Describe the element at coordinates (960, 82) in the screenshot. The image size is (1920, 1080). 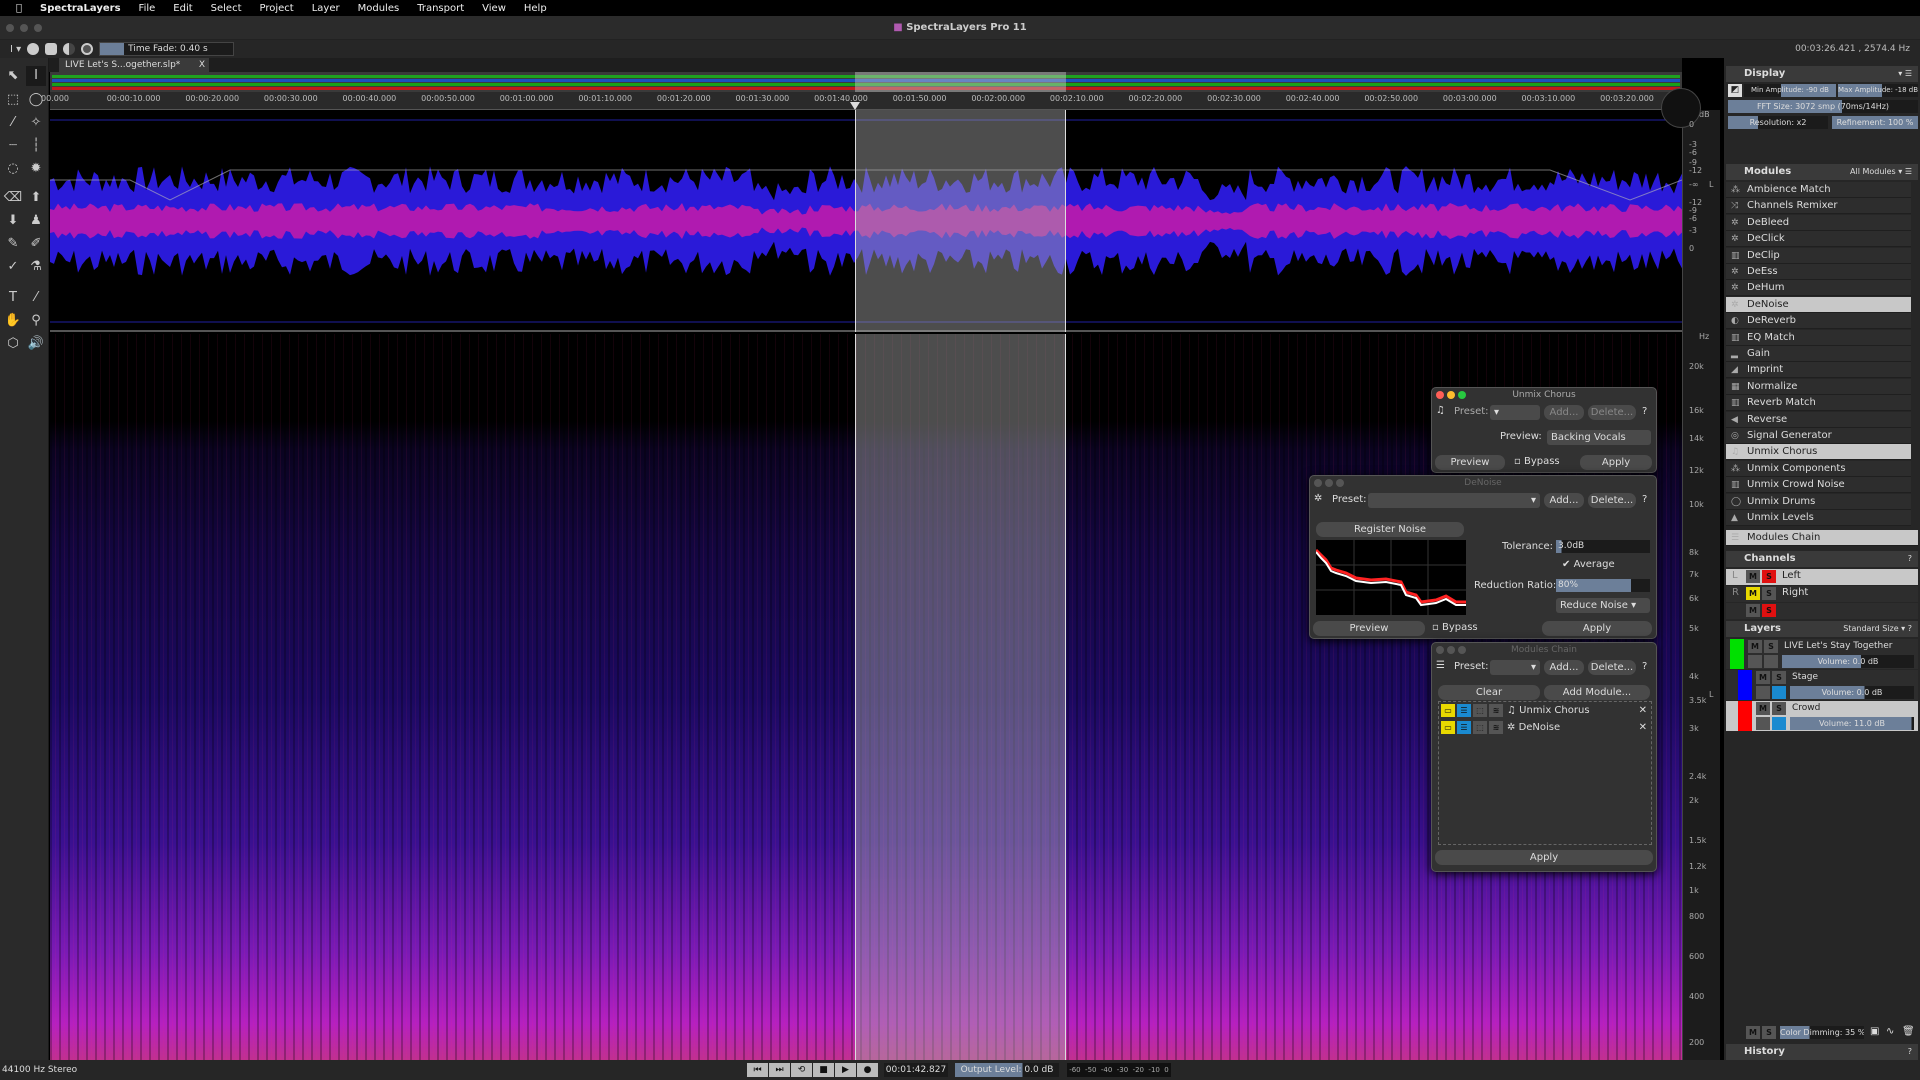
I see `overview-selection` at that location.